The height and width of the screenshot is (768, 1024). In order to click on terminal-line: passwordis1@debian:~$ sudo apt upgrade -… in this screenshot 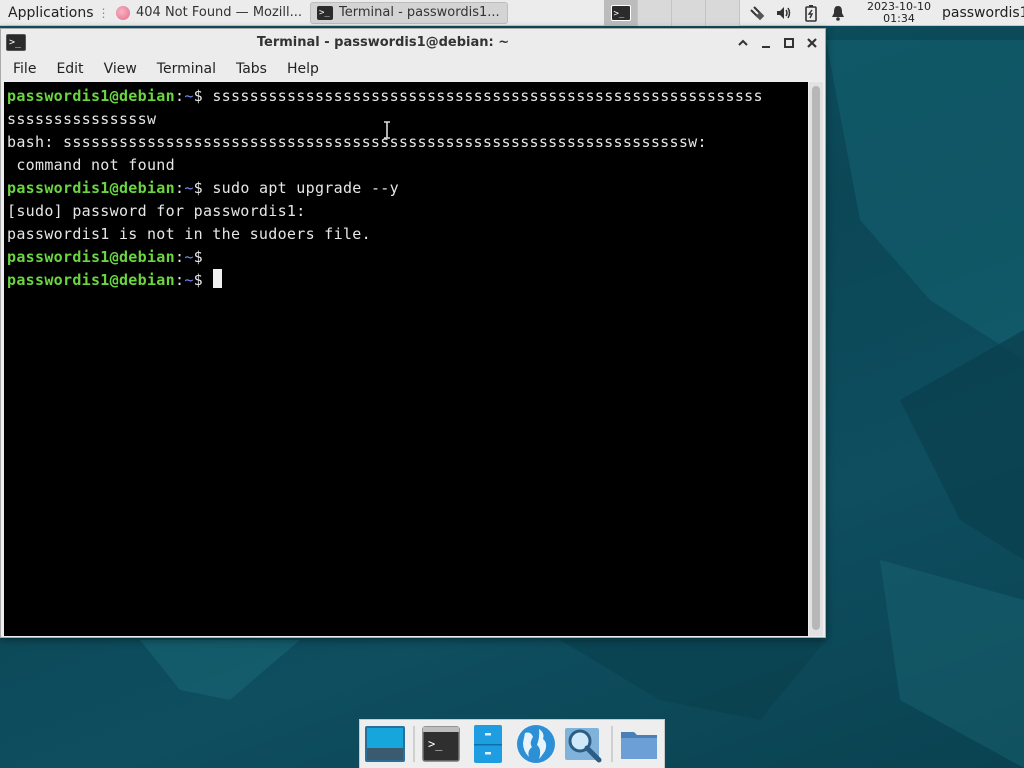, I will do `click(203, 188)`.